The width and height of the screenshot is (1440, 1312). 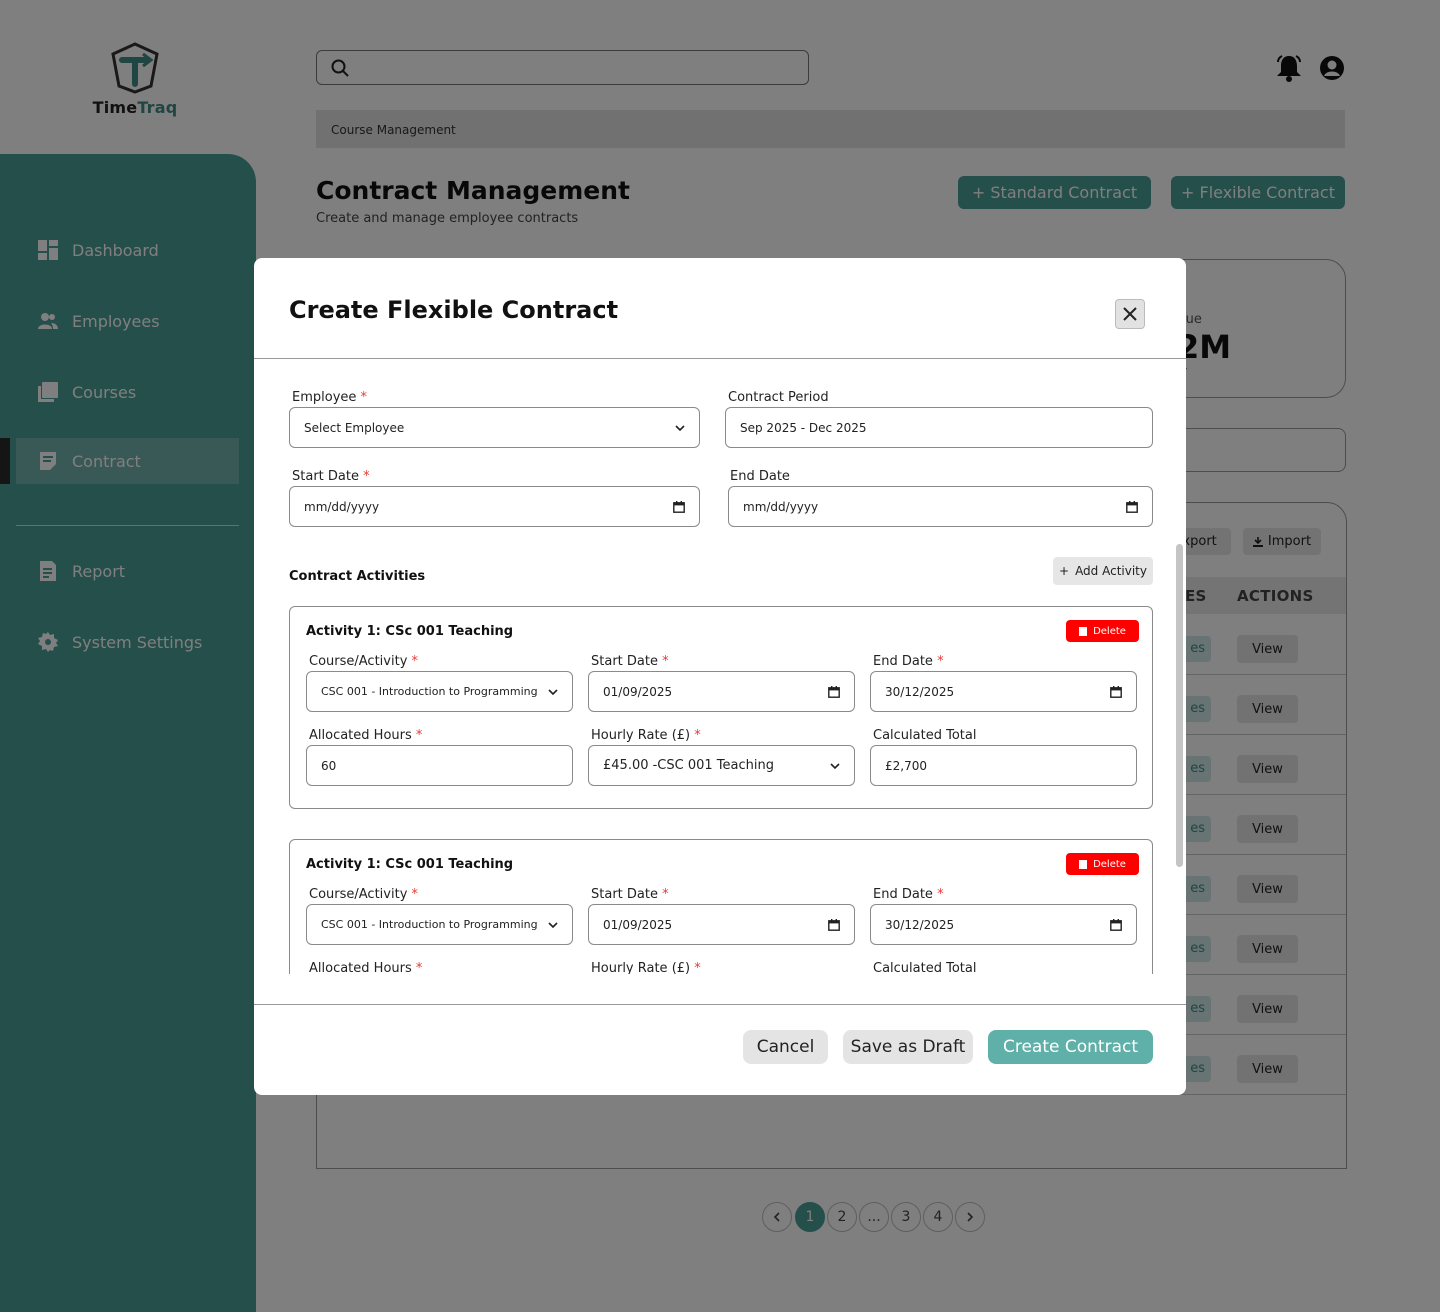 I want to click on plus-icon: +, so click(x=1064, y=571).